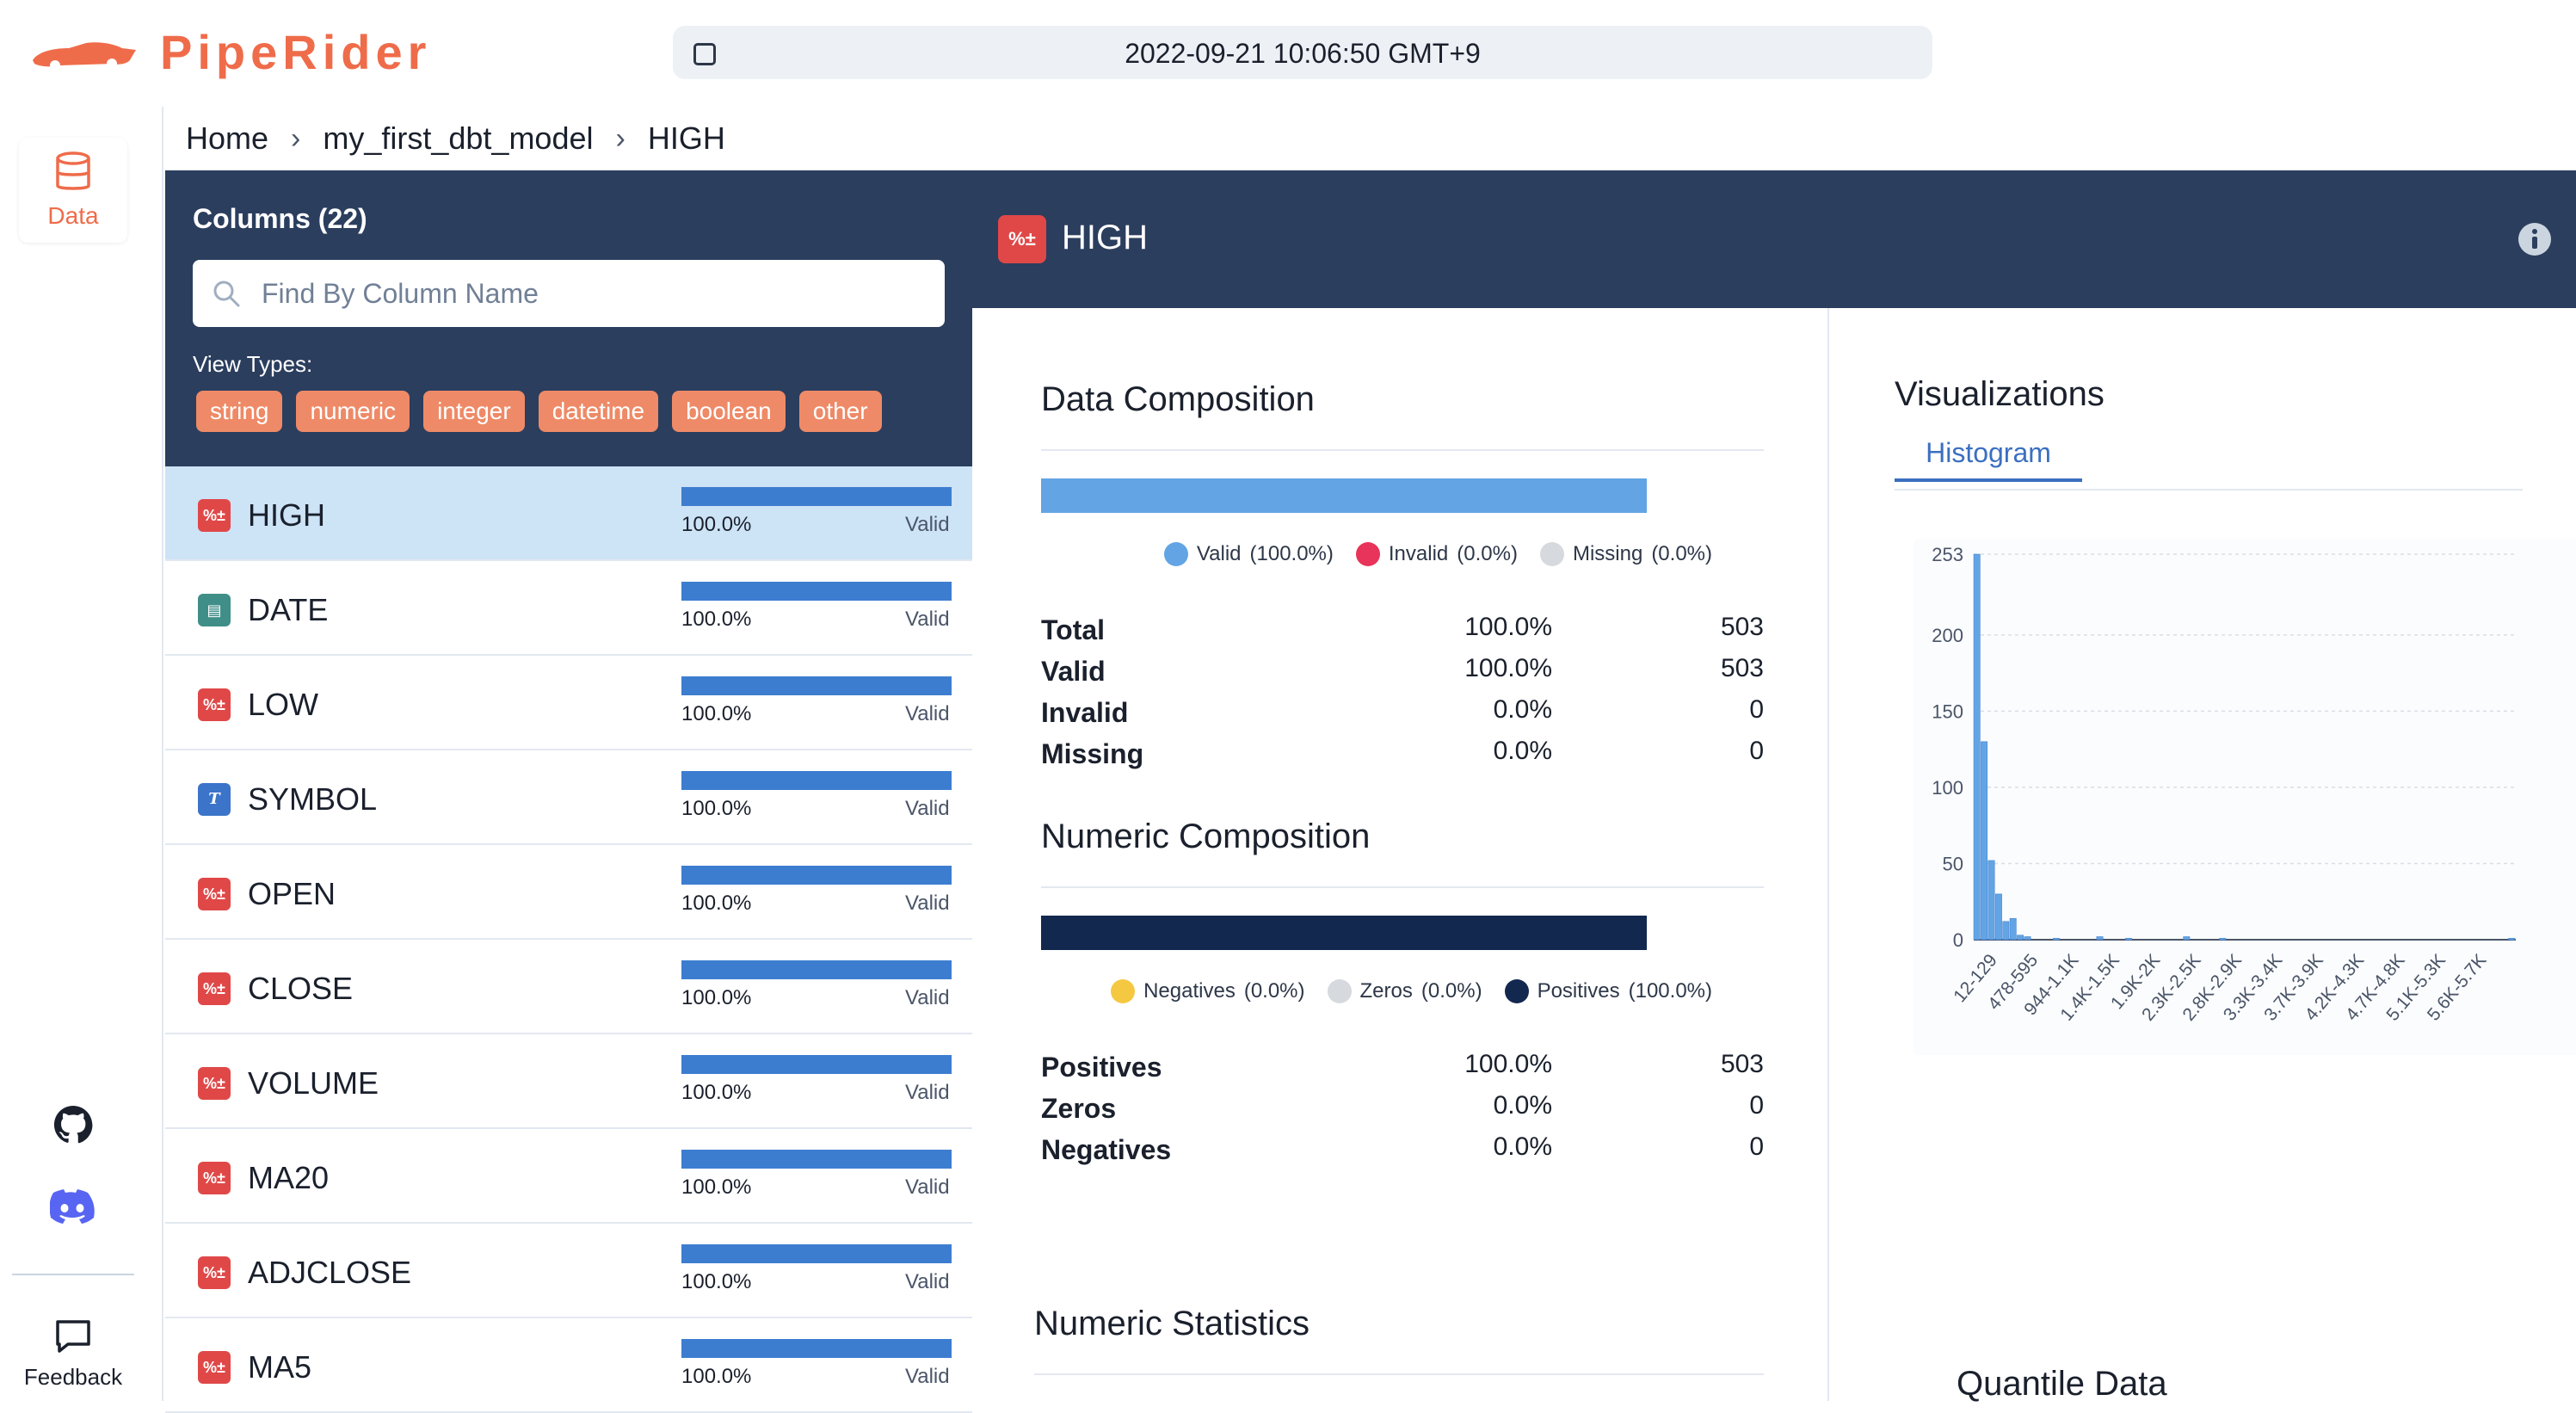 The image size is (2576, 1413). Describe the element at coordinates (568, 513) in the screenshot. I see `column-row-high: %± HIGH 100.0% Valid` at that location.